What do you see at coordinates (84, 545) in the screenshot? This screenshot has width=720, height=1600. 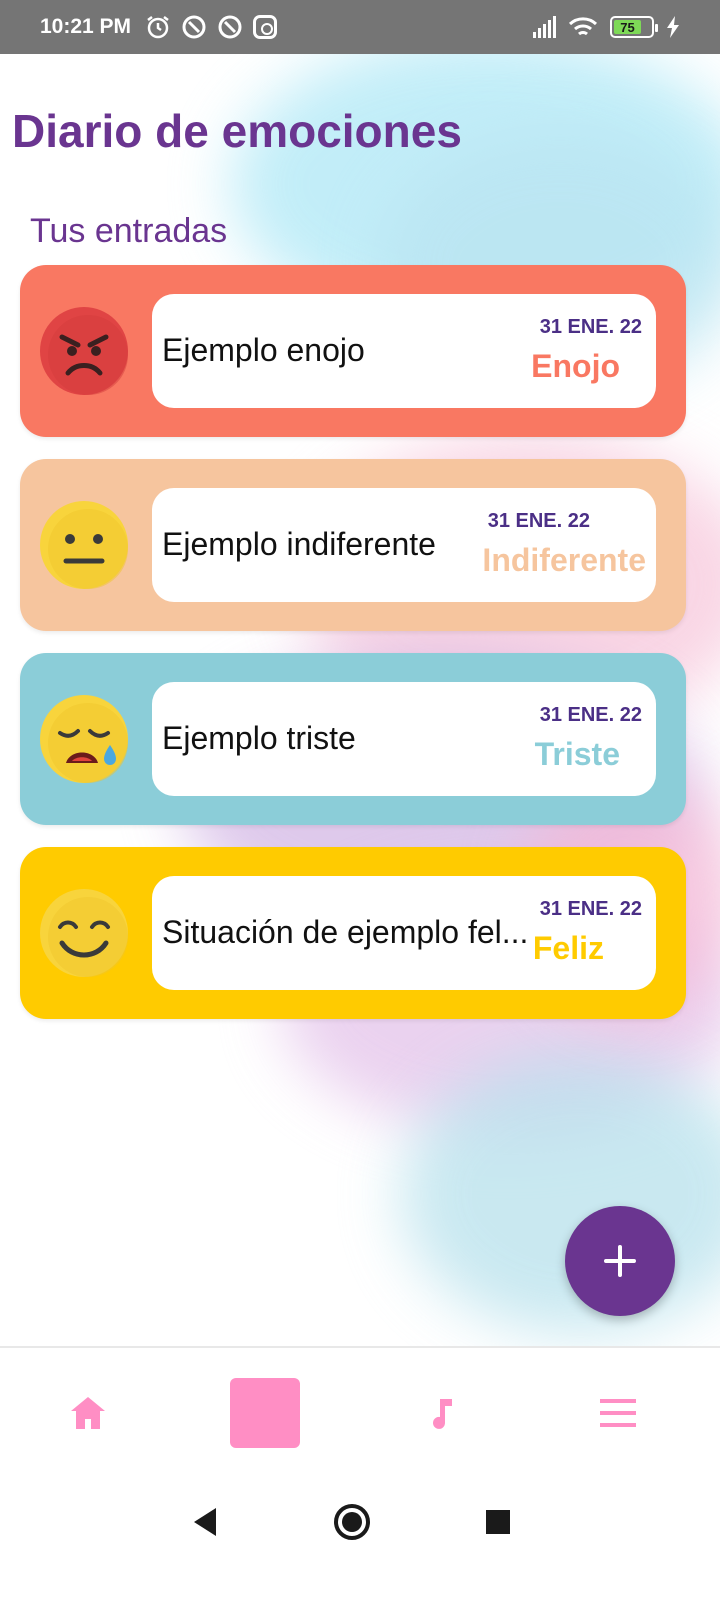 I see `neutral-face-icon` at bounding box center [84, 545].